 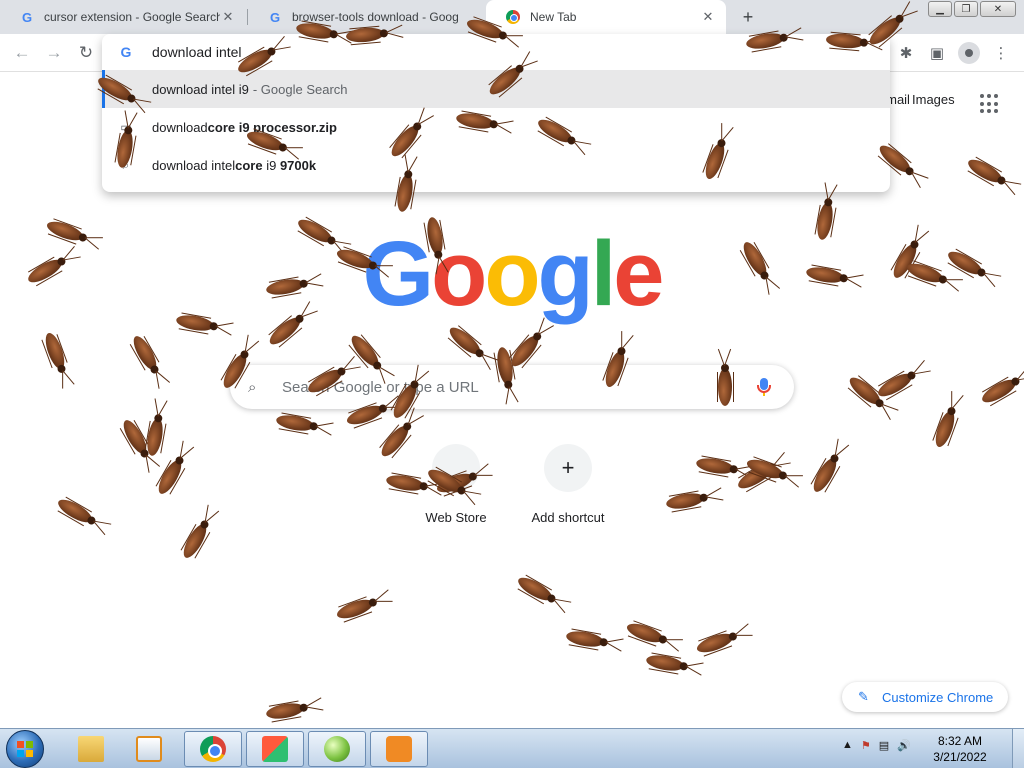 I want to click on taskbar-app-squares, so click(x=275, y=749).